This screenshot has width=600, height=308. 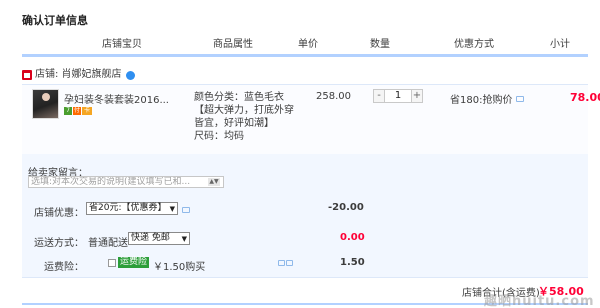 I want to click on wangwang-chat-icon, so click(x=130, y=75).